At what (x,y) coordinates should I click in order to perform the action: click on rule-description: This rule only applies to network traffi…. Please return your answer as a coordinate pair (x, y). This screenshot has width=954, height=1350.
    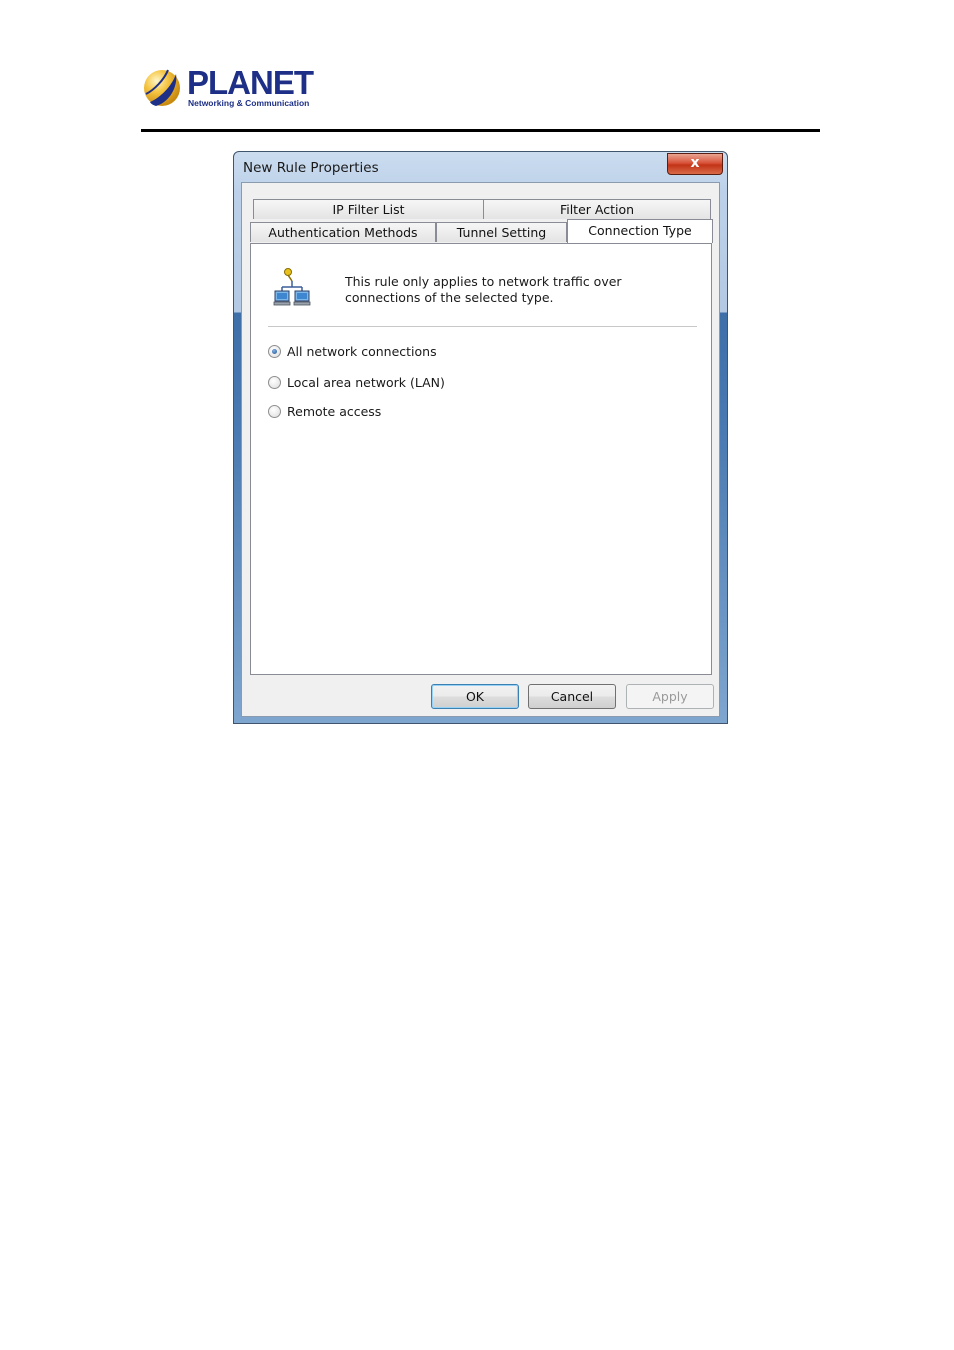
    Looking at the image, I should click on (483, 289).